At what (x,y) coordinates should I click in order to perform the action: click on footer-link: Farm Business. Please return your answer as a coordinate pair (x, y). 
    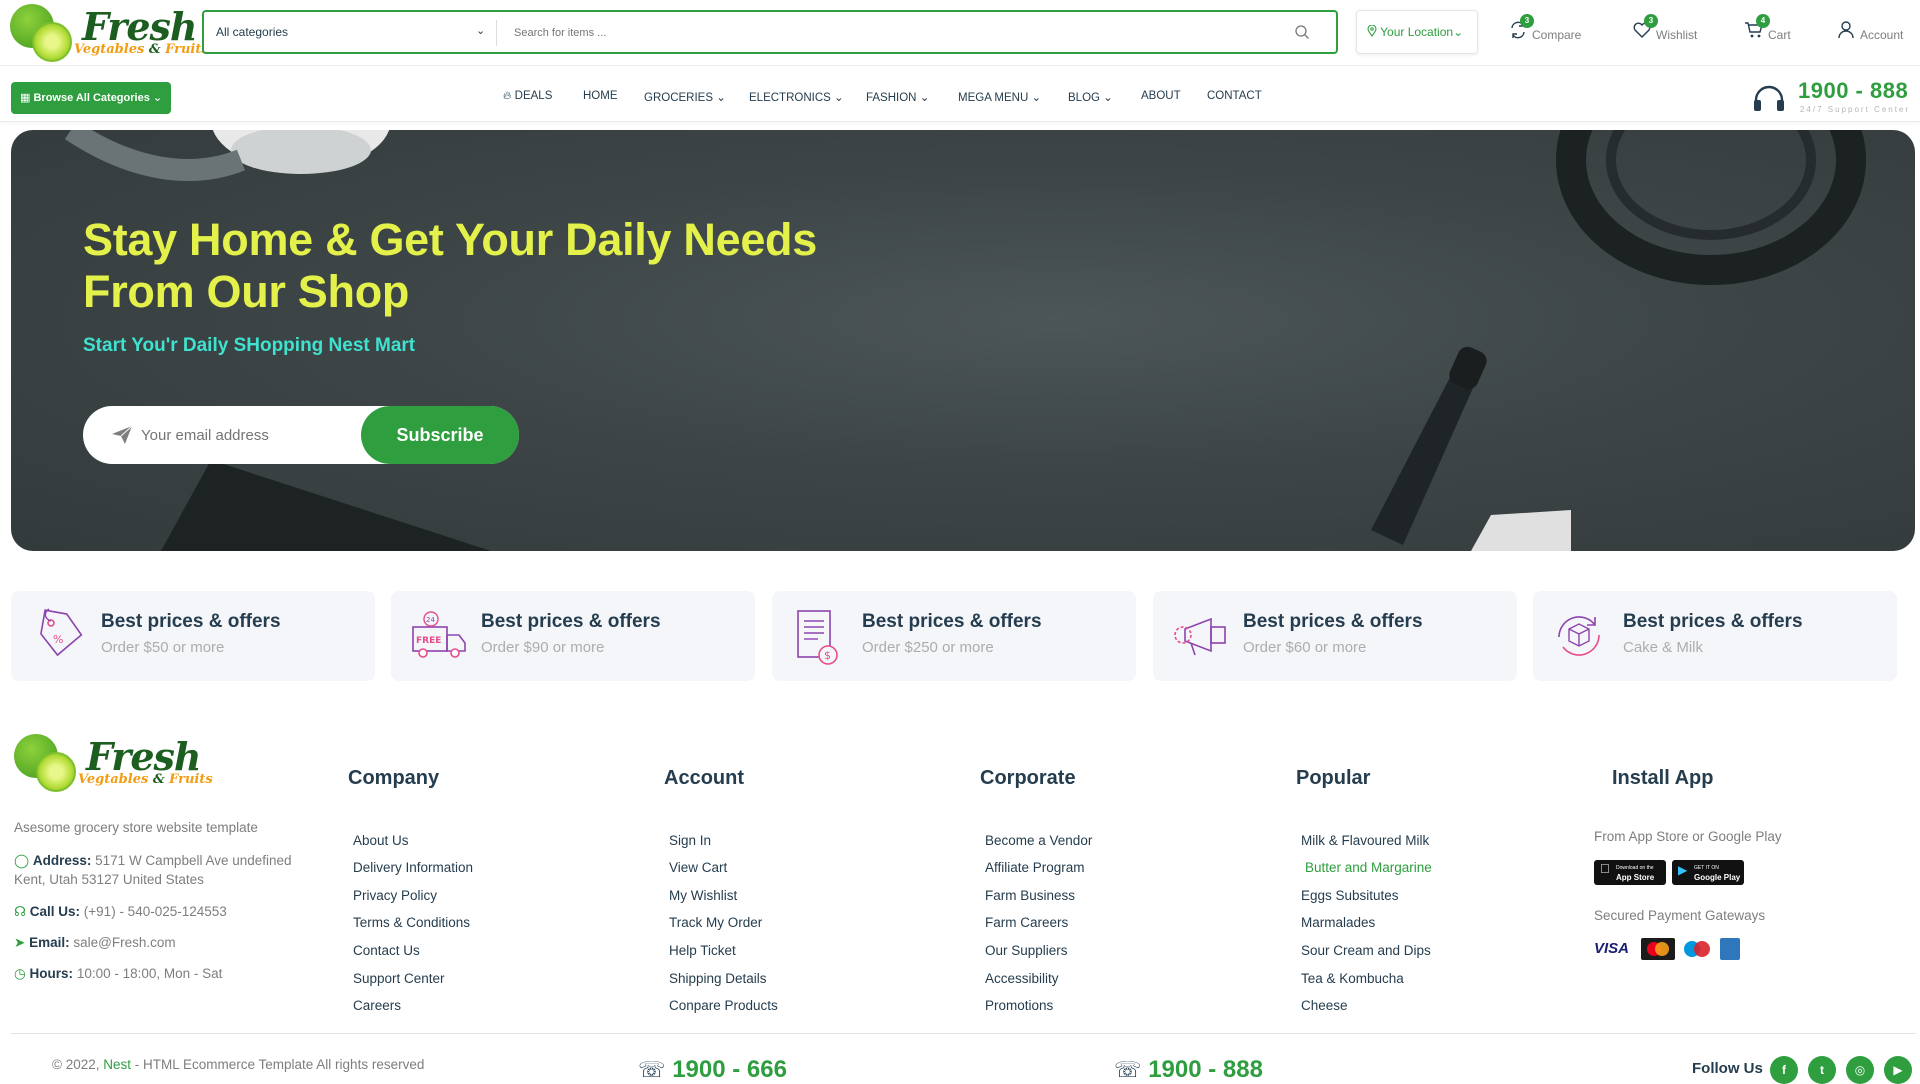
    Looking at the image, I should click on (1030, 895).